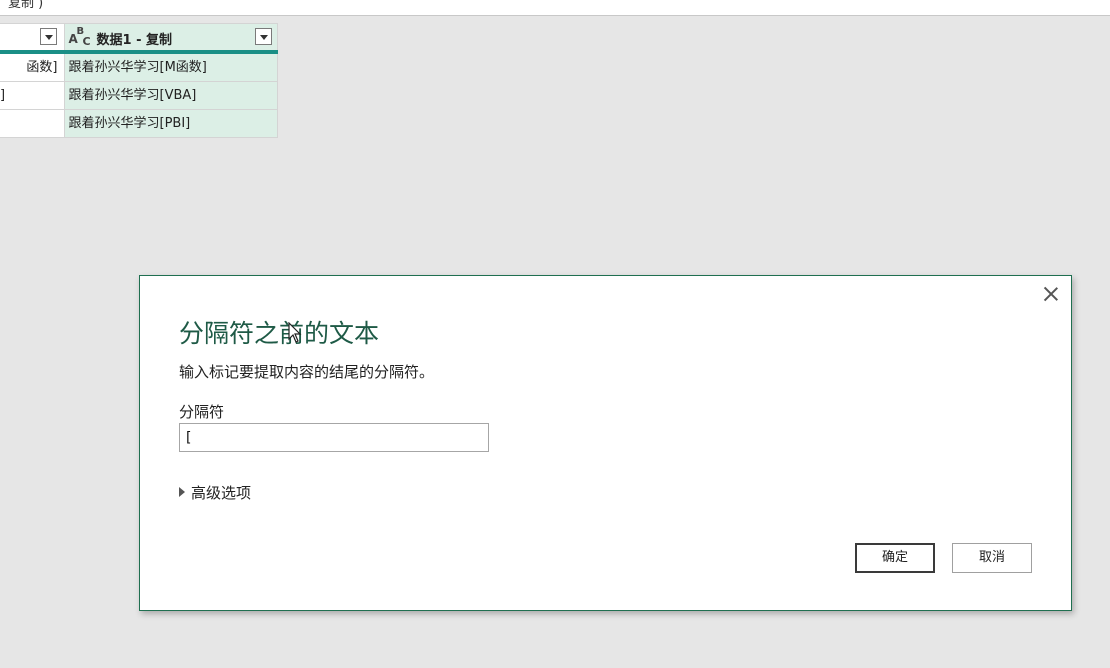 The width and height of the screenshot is (1110, 668). What do you see at coordinates (263, 36) in the screenshot?
I see `column2-filter-dropdown-icon` at bounding box center [263, 36].